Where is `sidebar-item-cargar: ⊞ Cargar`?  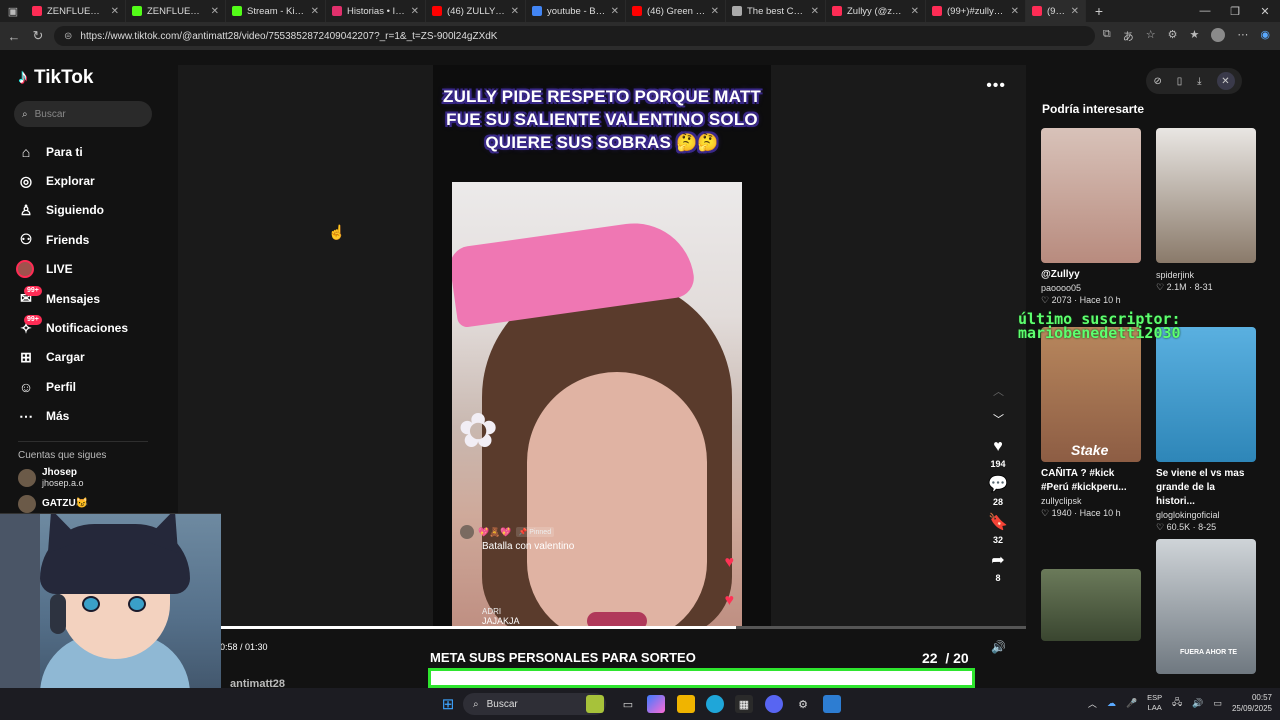
sidebar-item-cargar: ⊞ Cargar is located at coordinates (86, 357).